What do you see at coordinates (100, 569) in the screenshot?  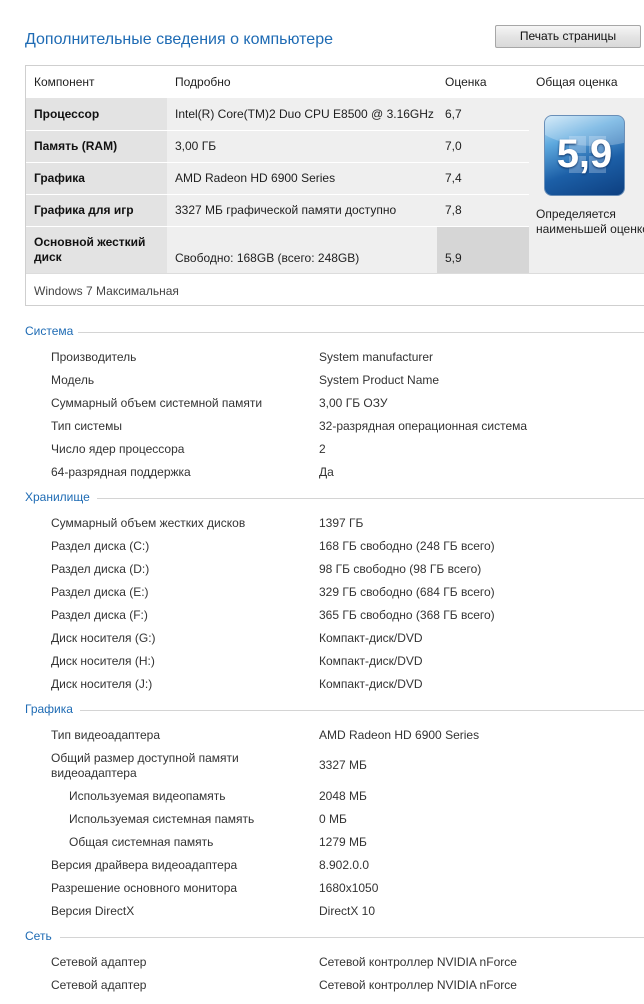 I see `row-label: Раздел диска (D:)` at bounding box center [100, 569].